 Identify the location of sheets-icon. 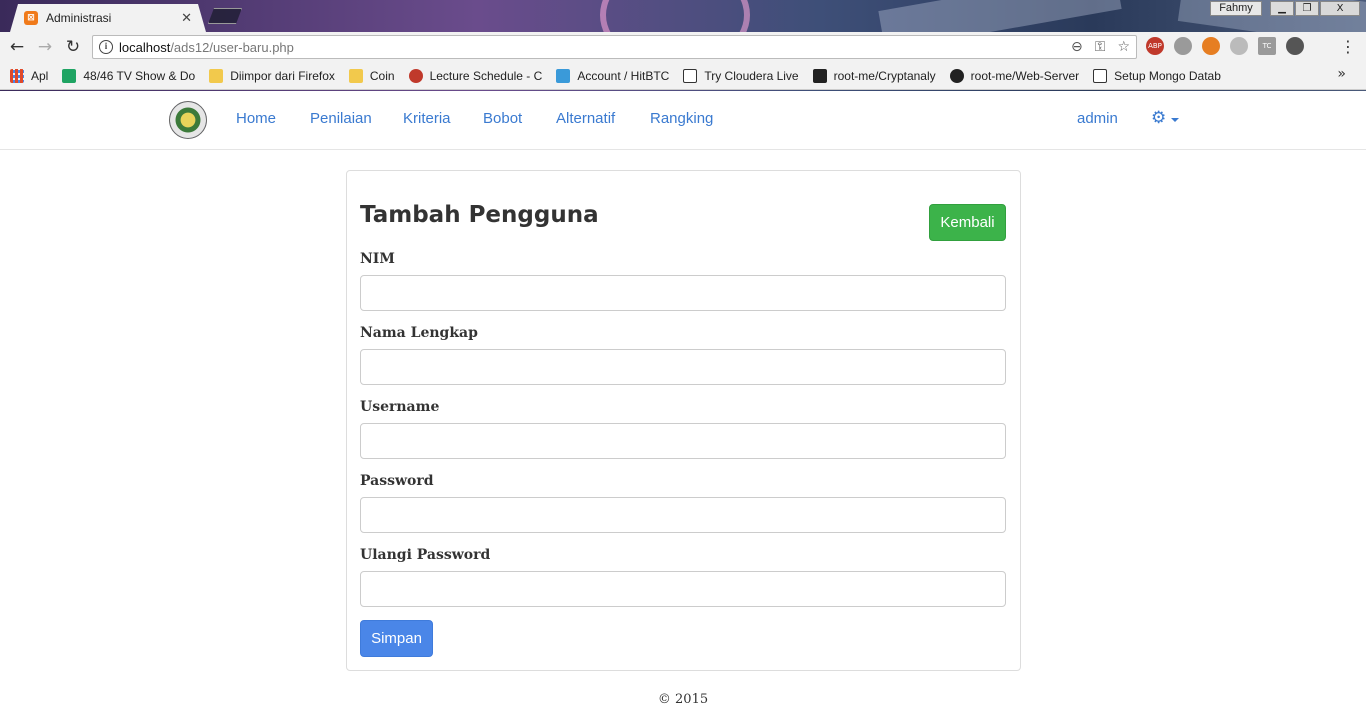
(69, 75).